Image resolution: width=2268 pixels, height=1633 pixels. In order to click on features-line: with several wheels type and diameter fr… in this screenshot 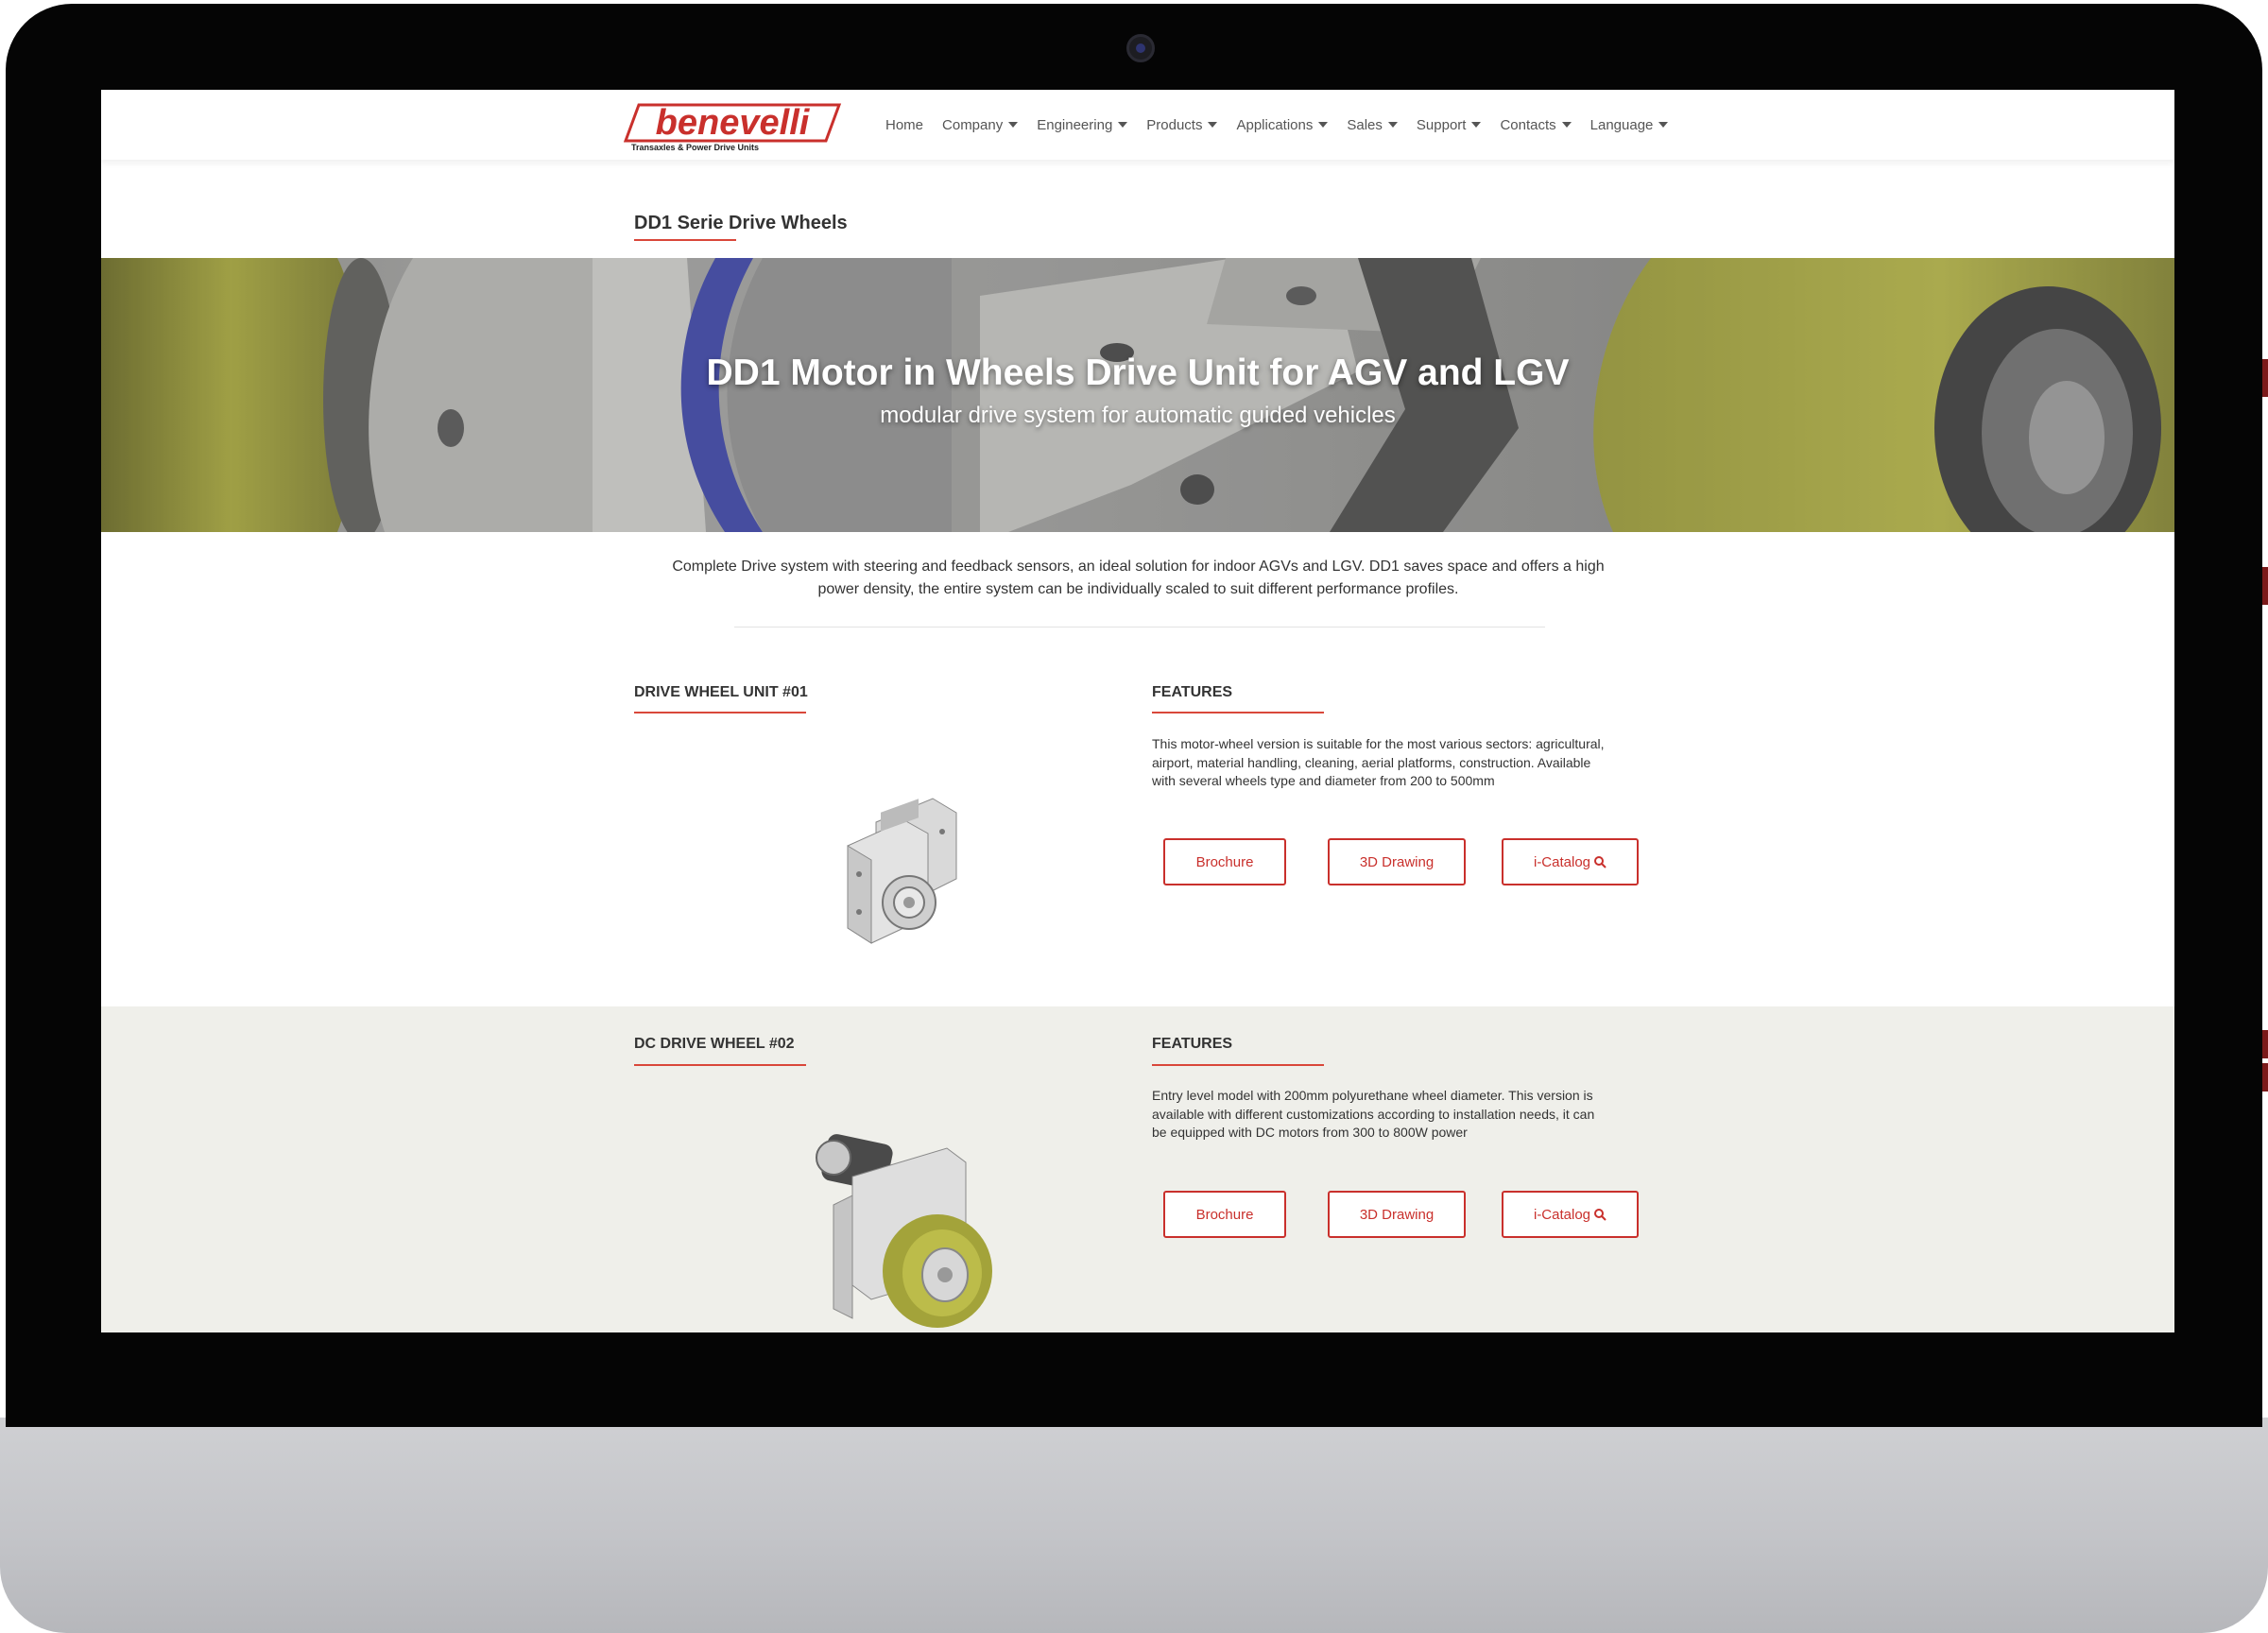, I will do `click(1323, 780)`.